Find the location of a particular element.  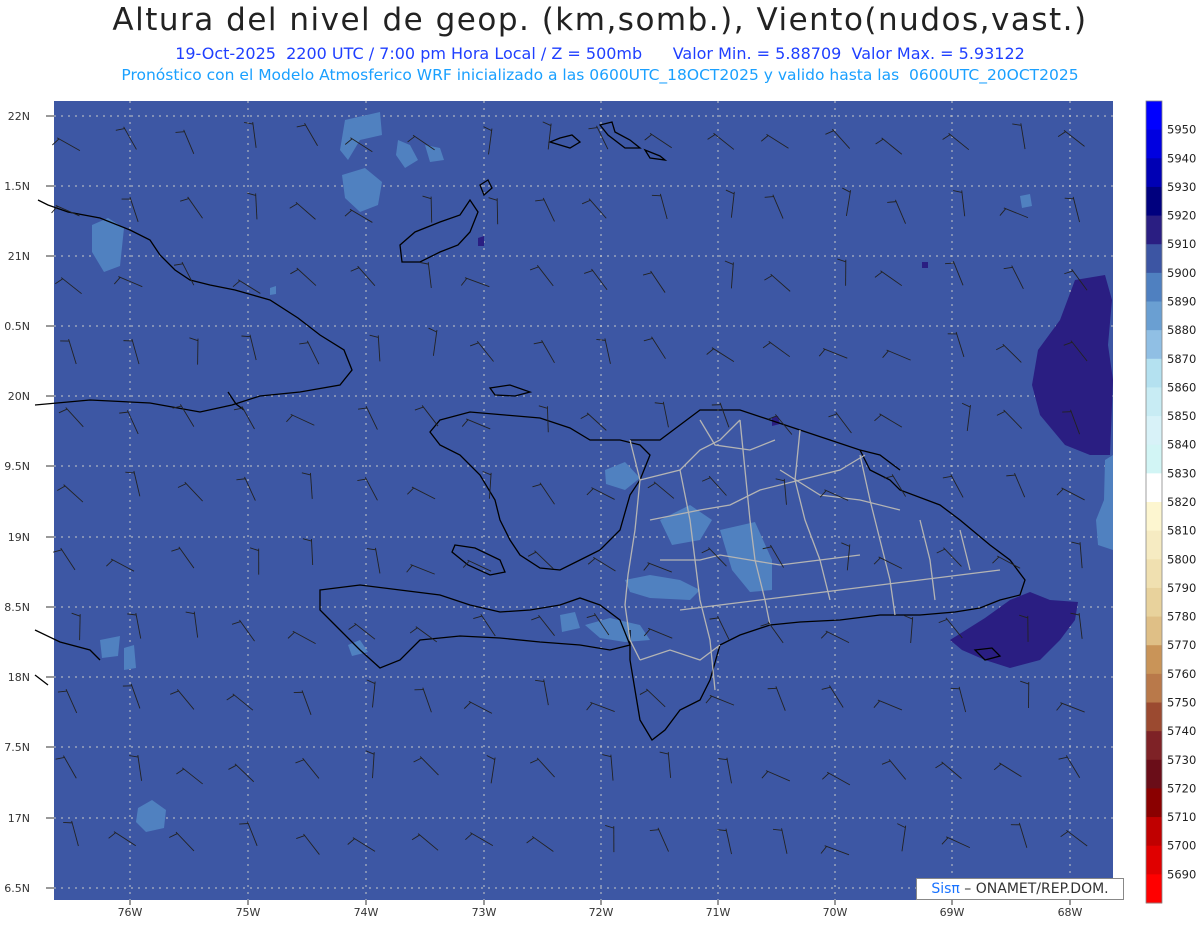

colorbar-label: 5700 is located at coordinates (1181, 846).